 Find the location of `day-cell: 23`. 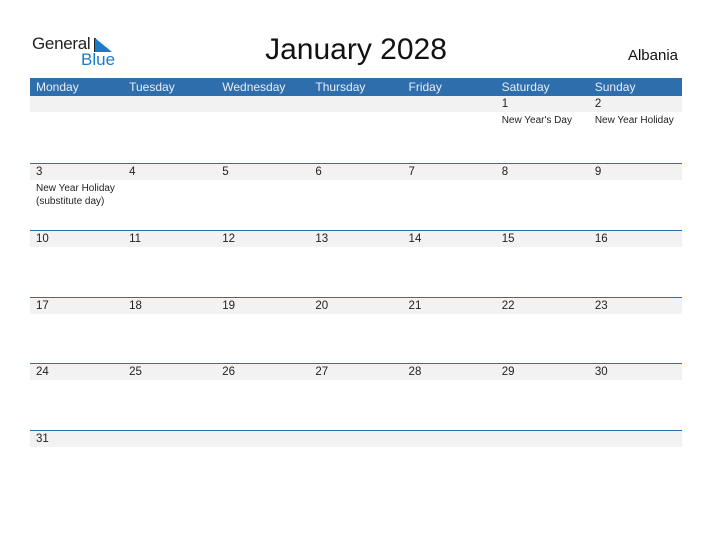

day-cell: 23 is located at coordinates (635, 331).